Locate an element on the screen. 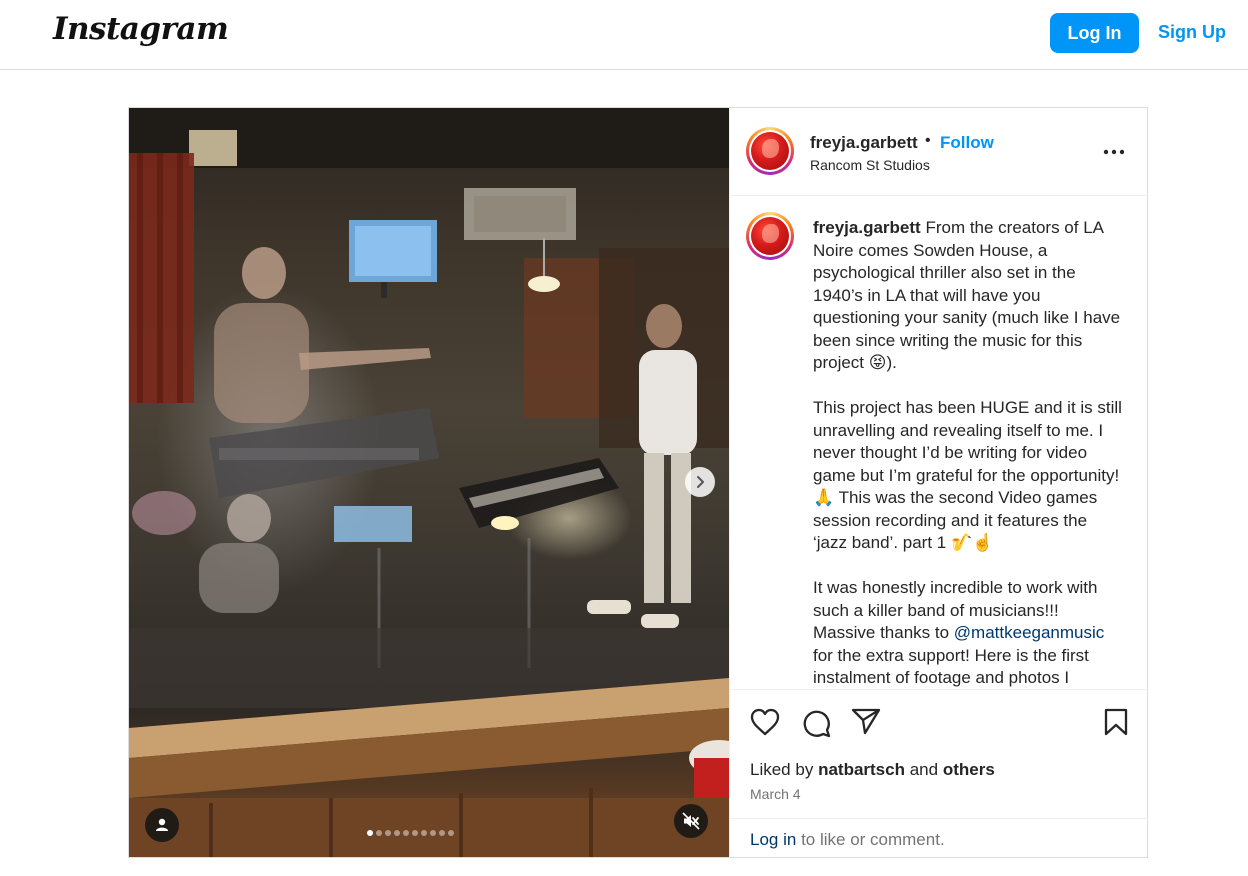 This screenshot has width=1248, height=876. audio-mute-button is located at coordinates (691, 821).